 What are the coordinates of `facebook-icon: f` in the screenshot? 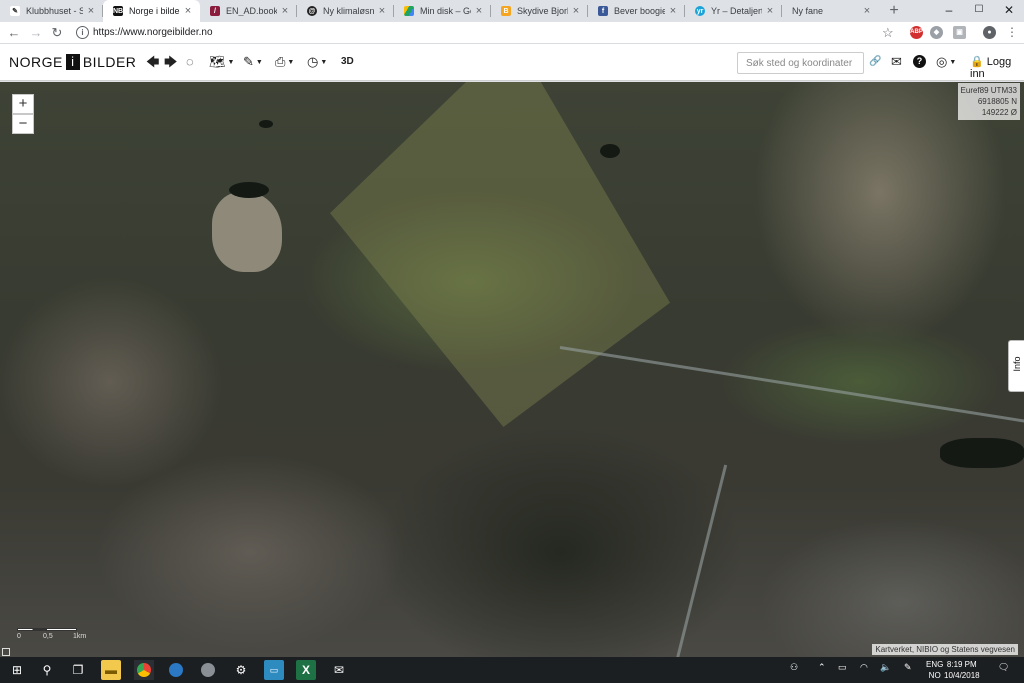 It's located at (603, 11).